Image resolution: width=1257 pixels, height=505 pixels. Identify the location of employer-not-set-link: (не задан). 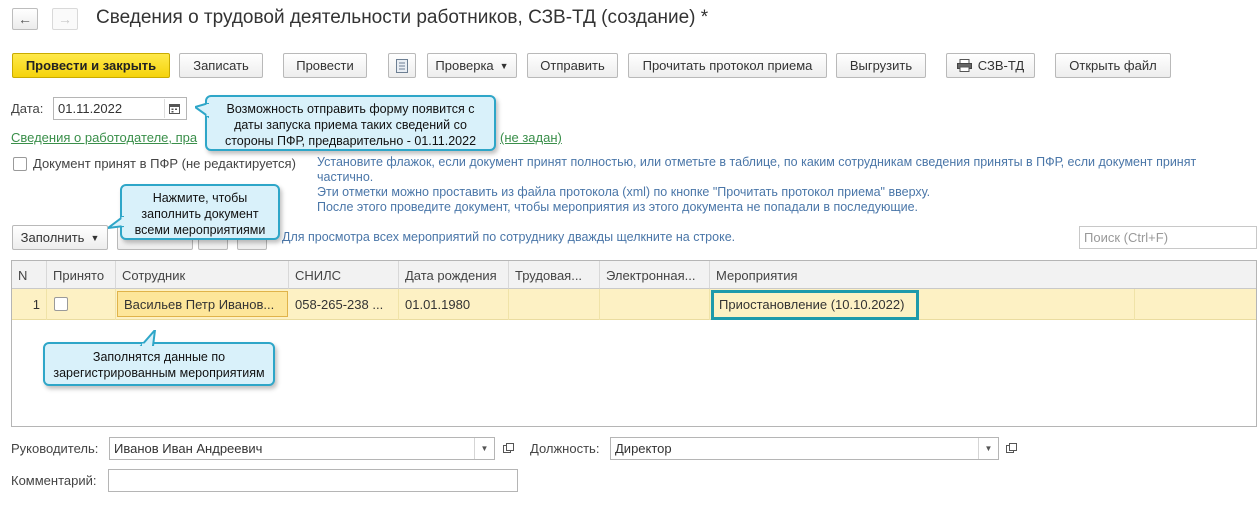
(531, 137).